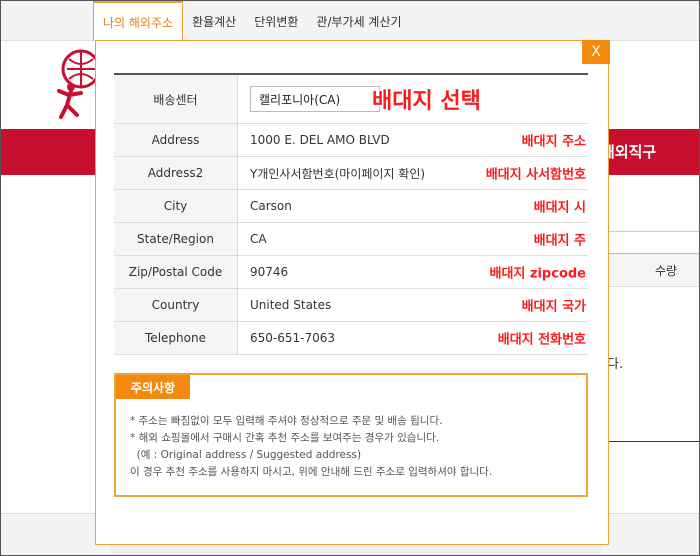 Image resolution: width=700 pixels, height=556 pixels. I want to click on annotation-text: 배대지 국가, so click(553, 307).